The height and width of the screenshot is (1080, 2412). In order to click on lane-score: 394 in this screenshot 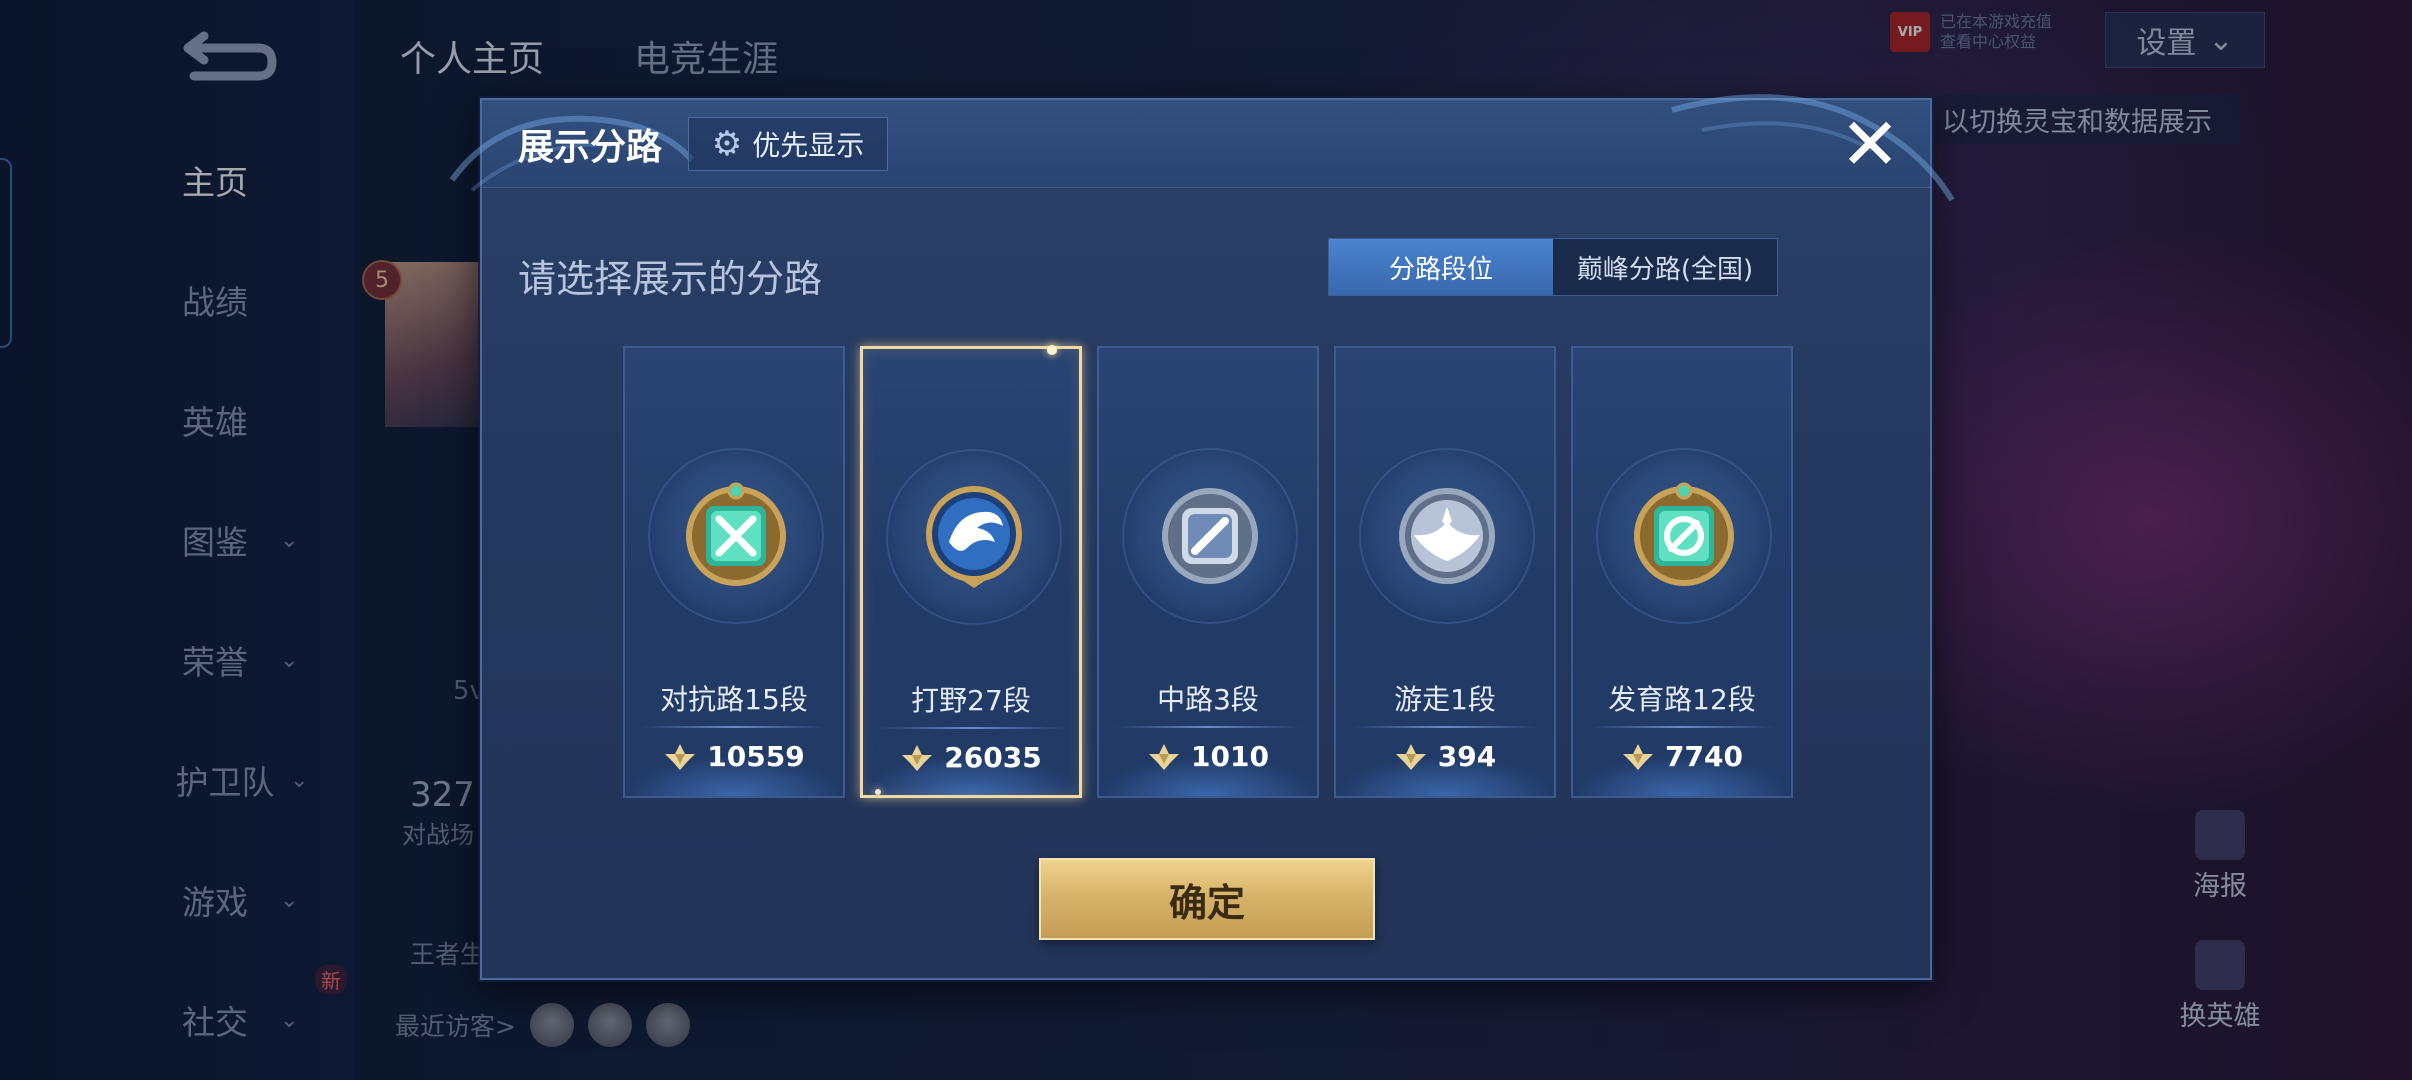, I will do `click(1445, 756)`.